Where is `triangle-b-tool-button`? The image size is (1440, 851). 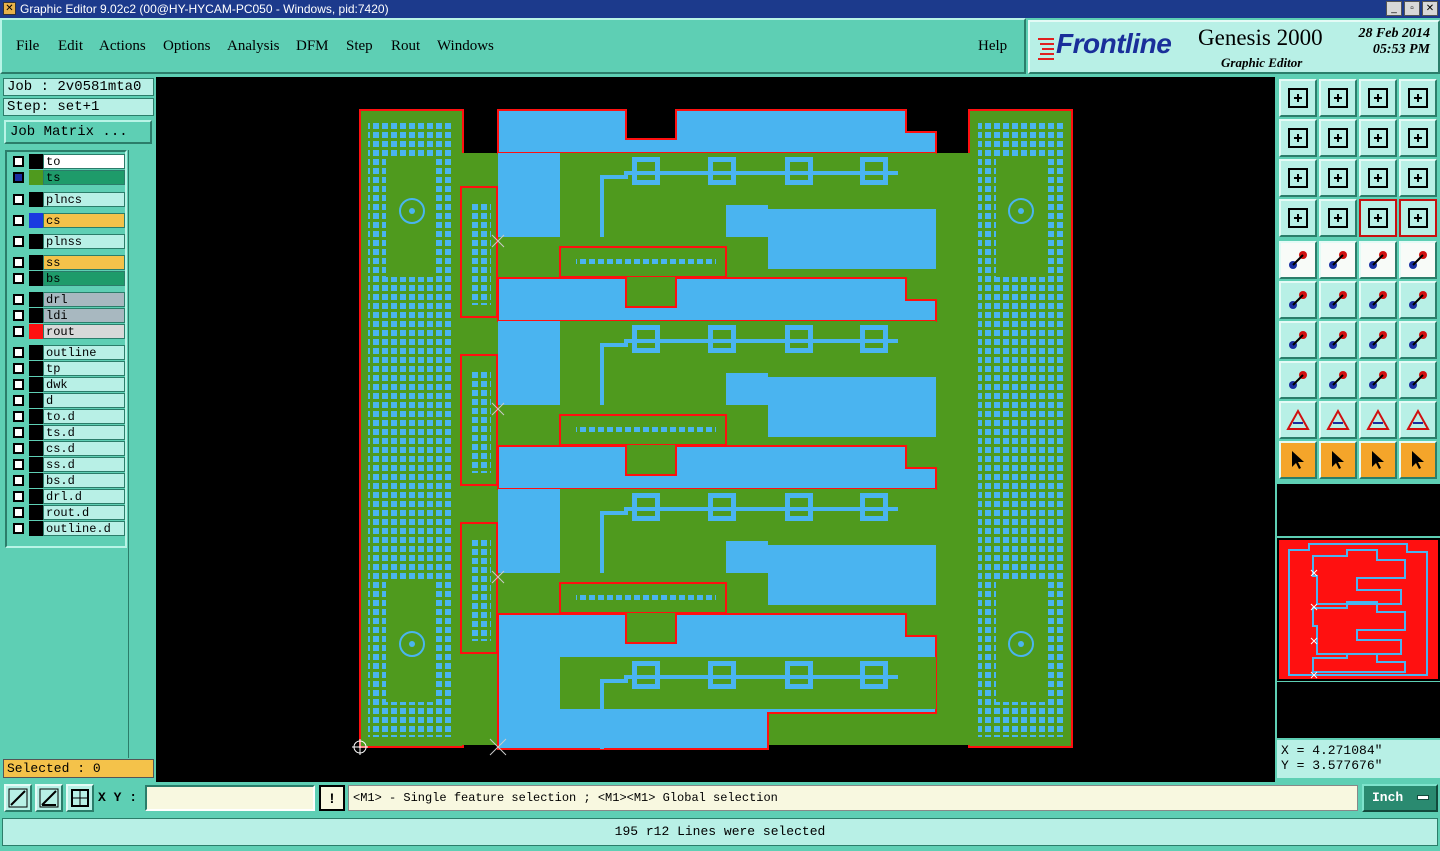 triangle-b-tool-button is located at coordinates (1338, 420).